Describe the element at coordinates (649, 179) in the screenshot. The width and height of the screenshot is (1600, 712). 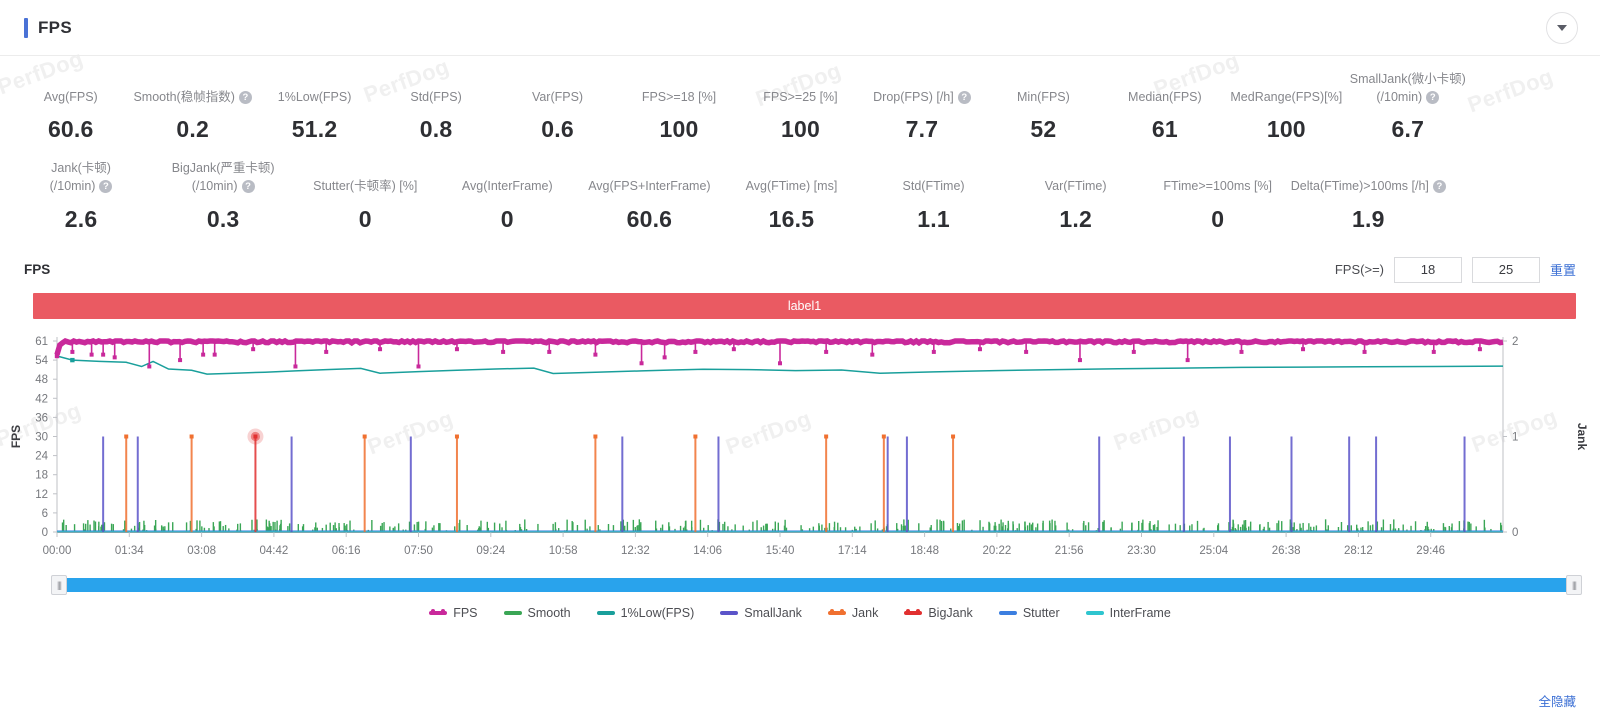
I see `metric-label: Avg(FPS+InterFrame)` at that location.